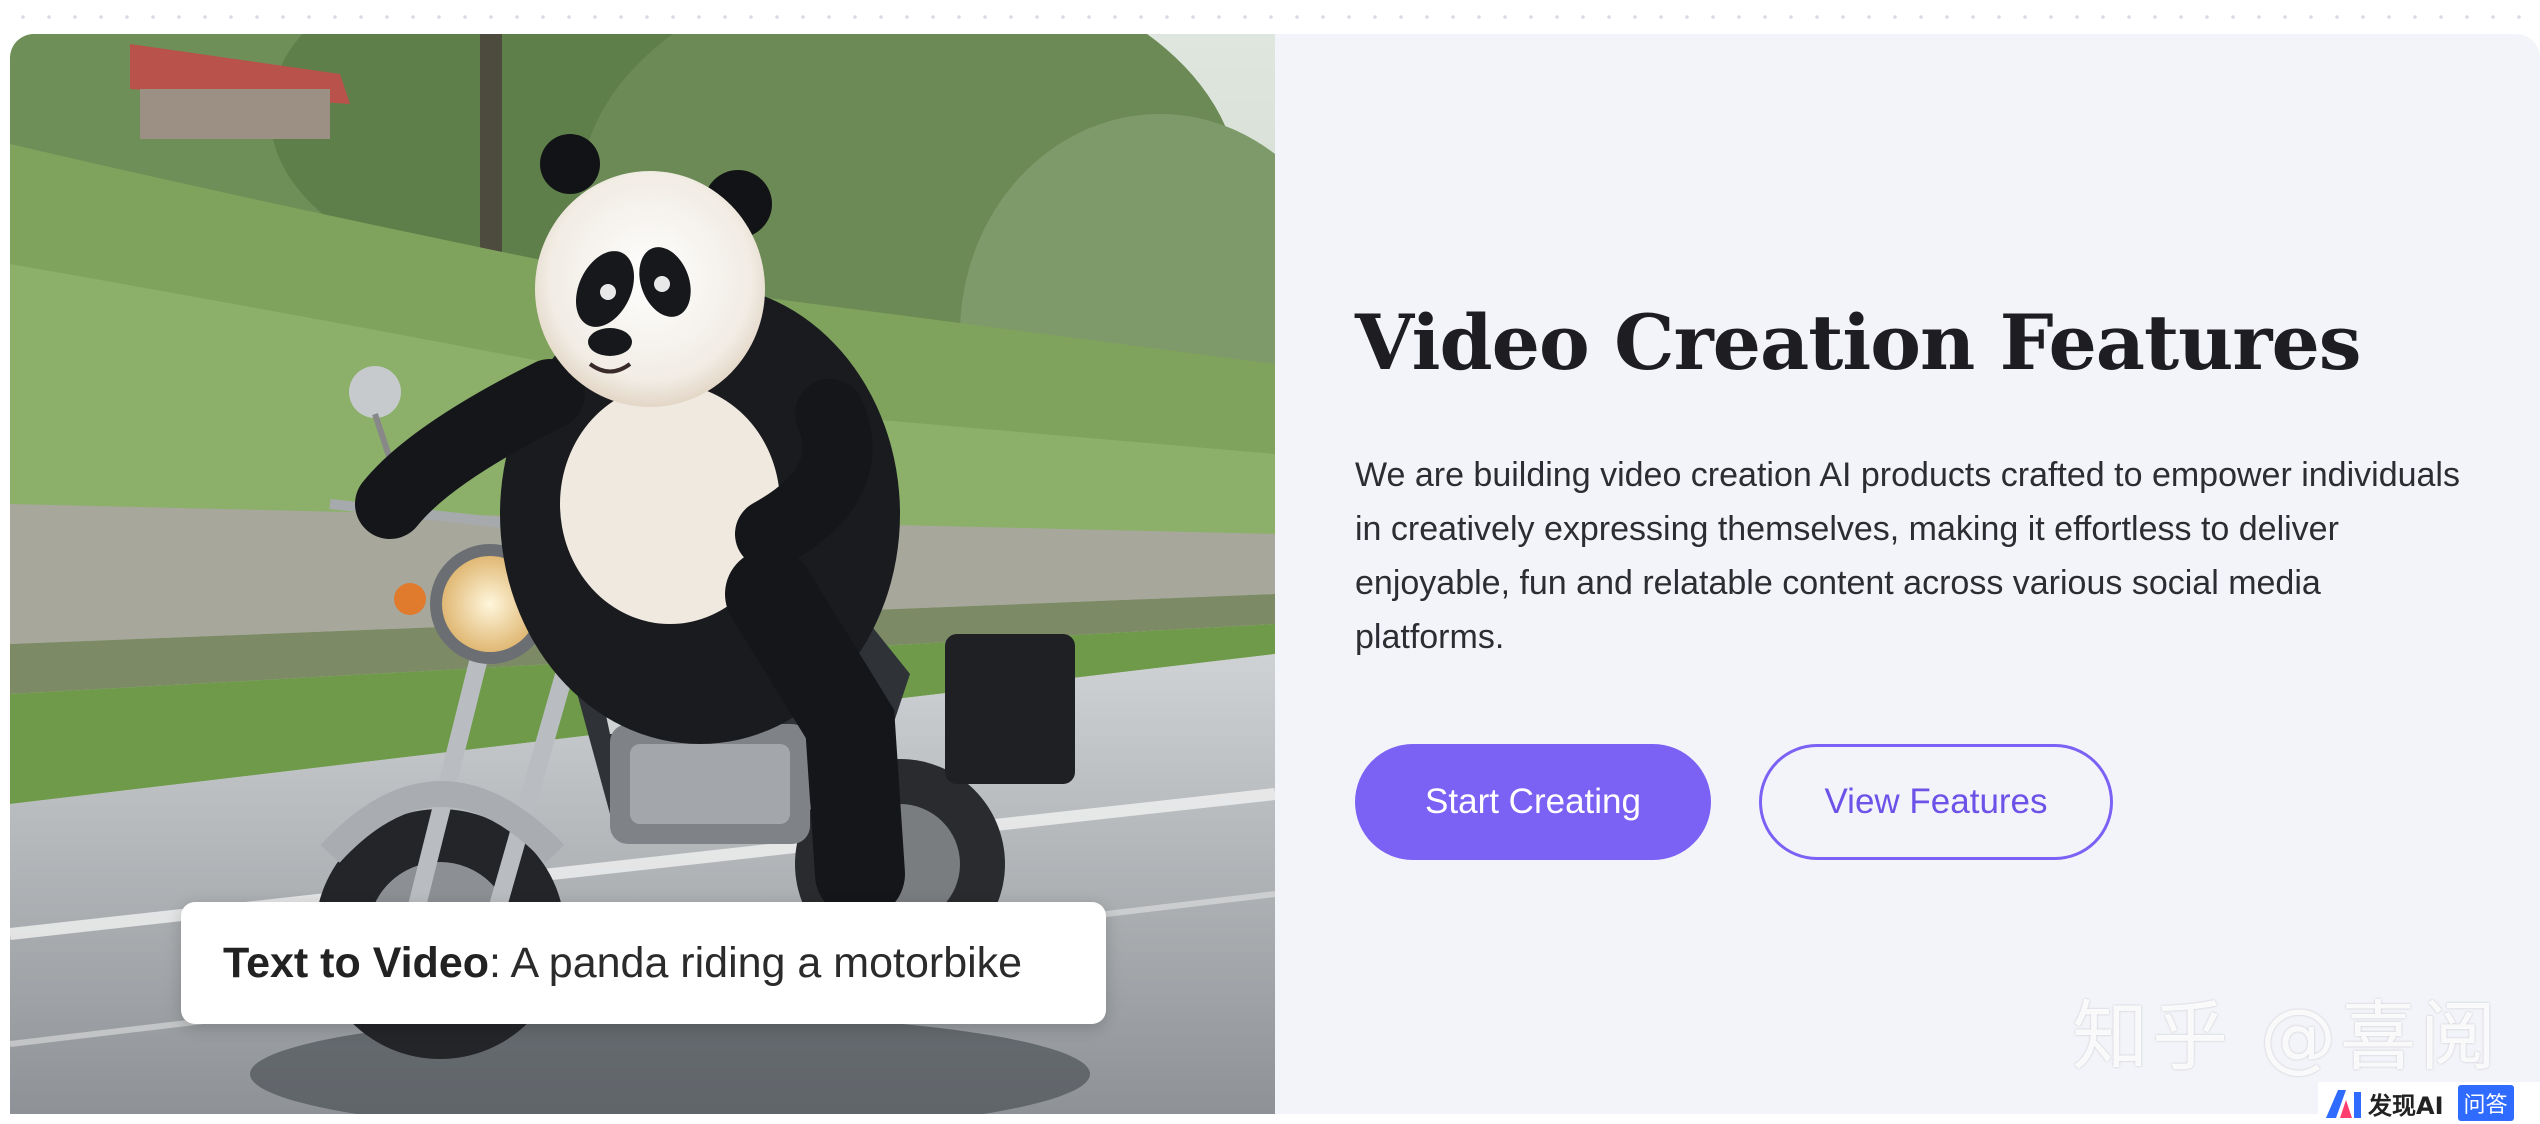 The image size is (2540, 1124). What do you see at coordinates (1858, 342) in the screenshot?
I see `page-title: Video Creation Features` at bounding box center [1858, 342].